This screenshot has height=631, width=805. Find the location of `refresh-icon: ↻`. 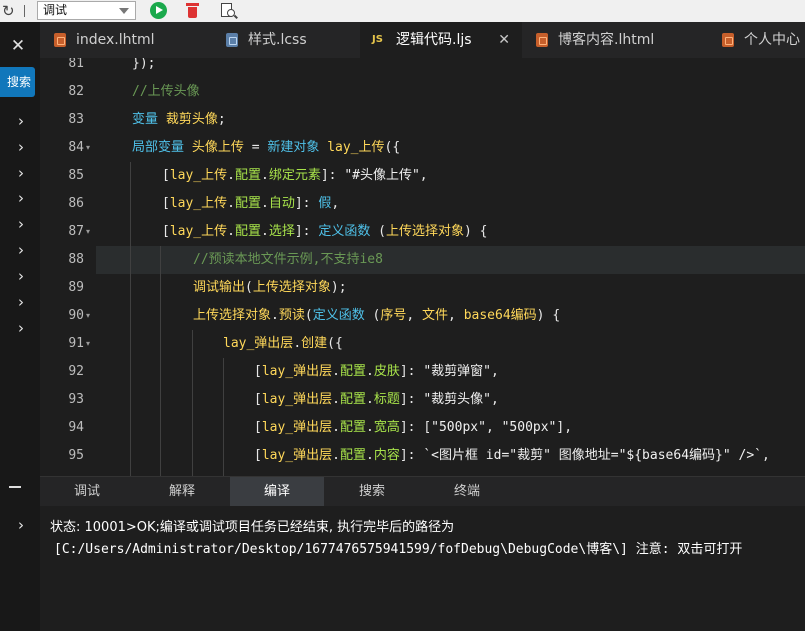

refresh-icon: ↻ is located at coordinates (11, 11).